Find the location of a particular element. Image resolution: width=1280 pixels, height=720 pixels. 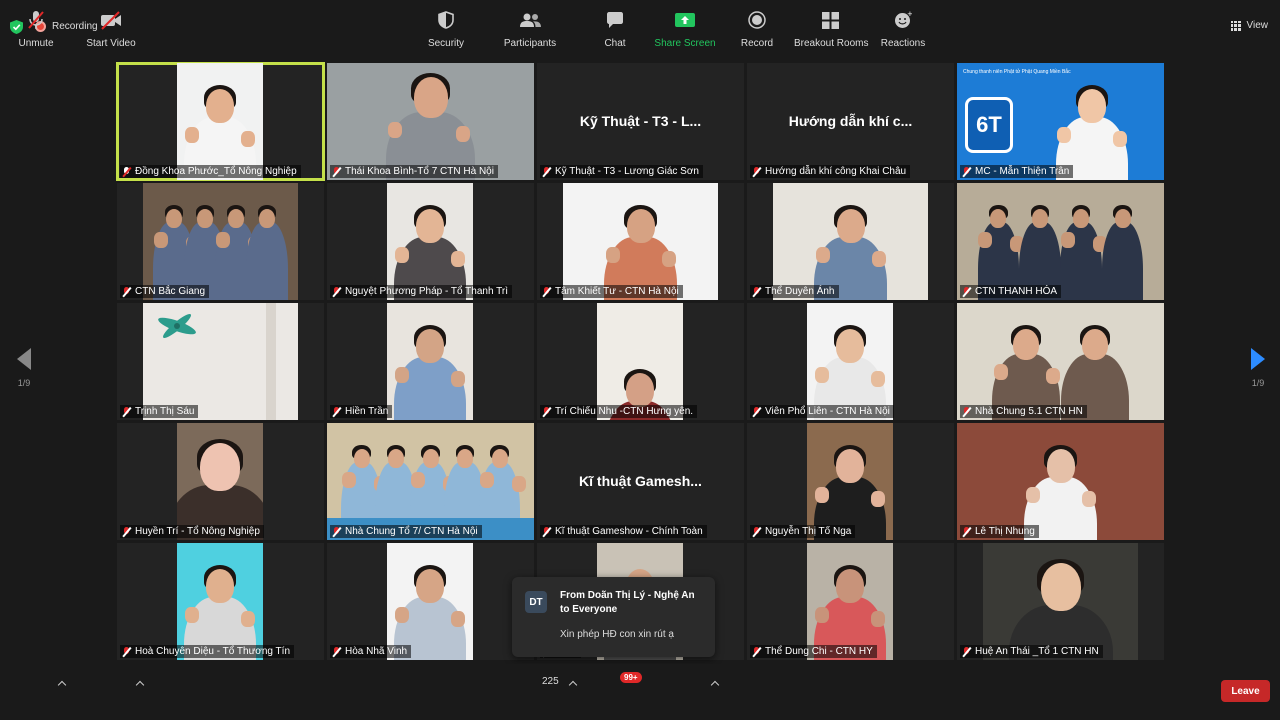

participant-name-tag: Viên Phổ Liên - CTN Hà Nội is located at coordinates (822, 411).